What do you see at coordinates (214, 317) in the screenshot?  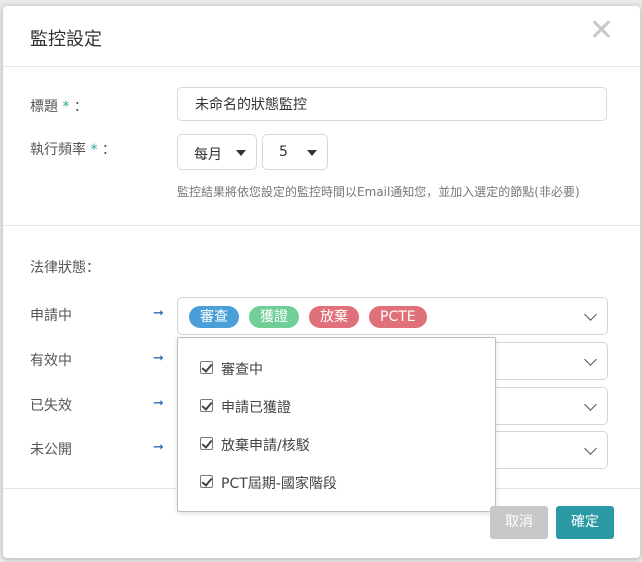 I see `tag-review: 審查` at bounding box center [214, 317].